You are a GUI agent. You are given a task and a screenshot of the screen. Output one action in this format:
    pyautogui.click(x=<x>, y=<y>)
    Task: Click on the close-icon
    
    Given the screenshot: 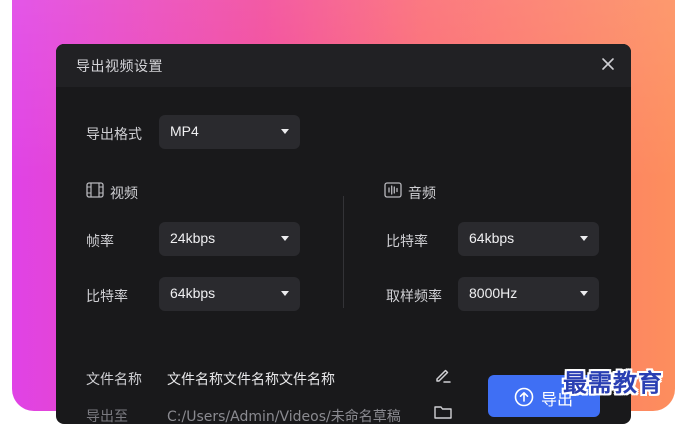 What is the action you would take?
    pyautogui.click(x=608, y=64)
    